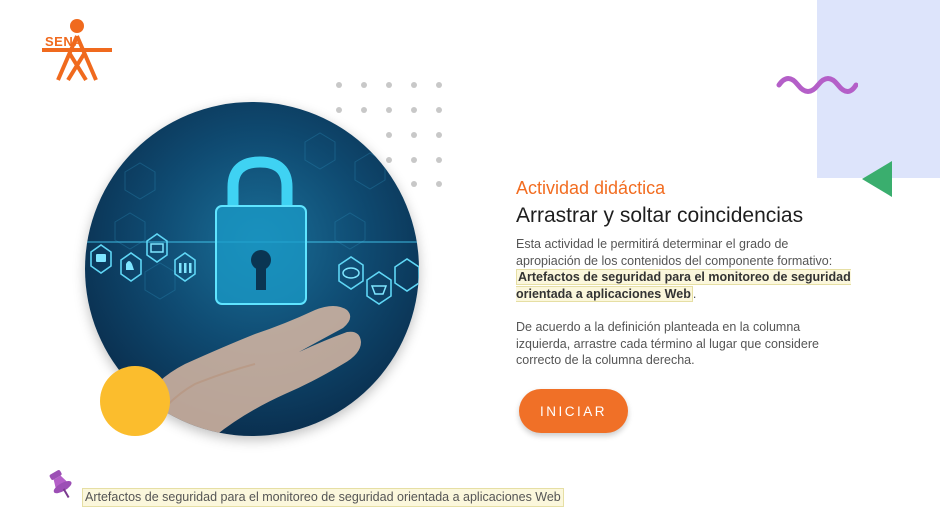 This screenshot has width=940, height=528. What do you see at coordinates (877, 179) in the screenshot?
I see `green-triangle-decoration` at bounding box center [877, 179].